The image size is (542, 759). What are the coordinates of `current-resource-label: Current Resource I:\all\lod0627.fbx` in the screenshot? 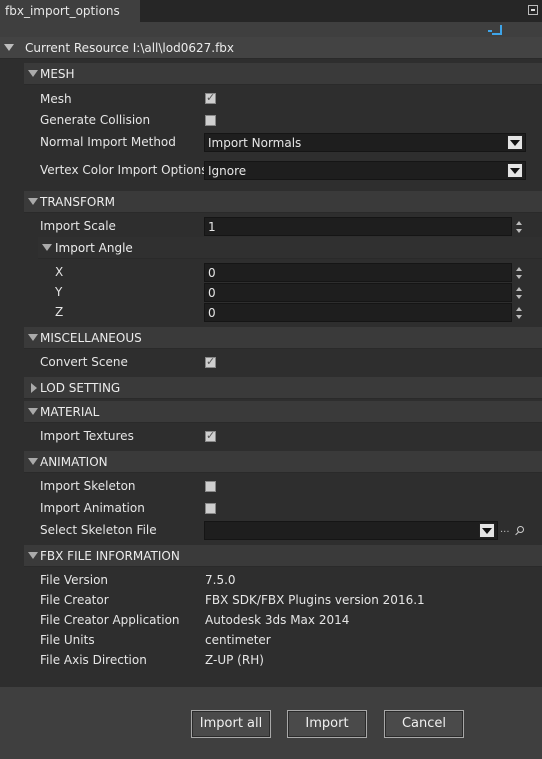 It's located at (130, 48).